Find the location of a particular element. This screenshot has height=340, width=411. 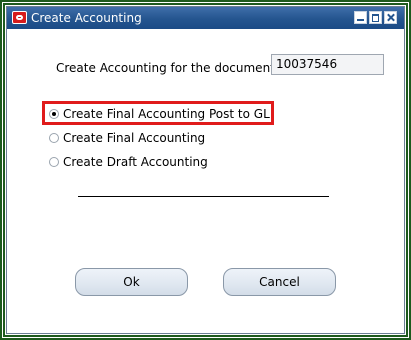

radio-button-selected is located at coordinates (54, 114).